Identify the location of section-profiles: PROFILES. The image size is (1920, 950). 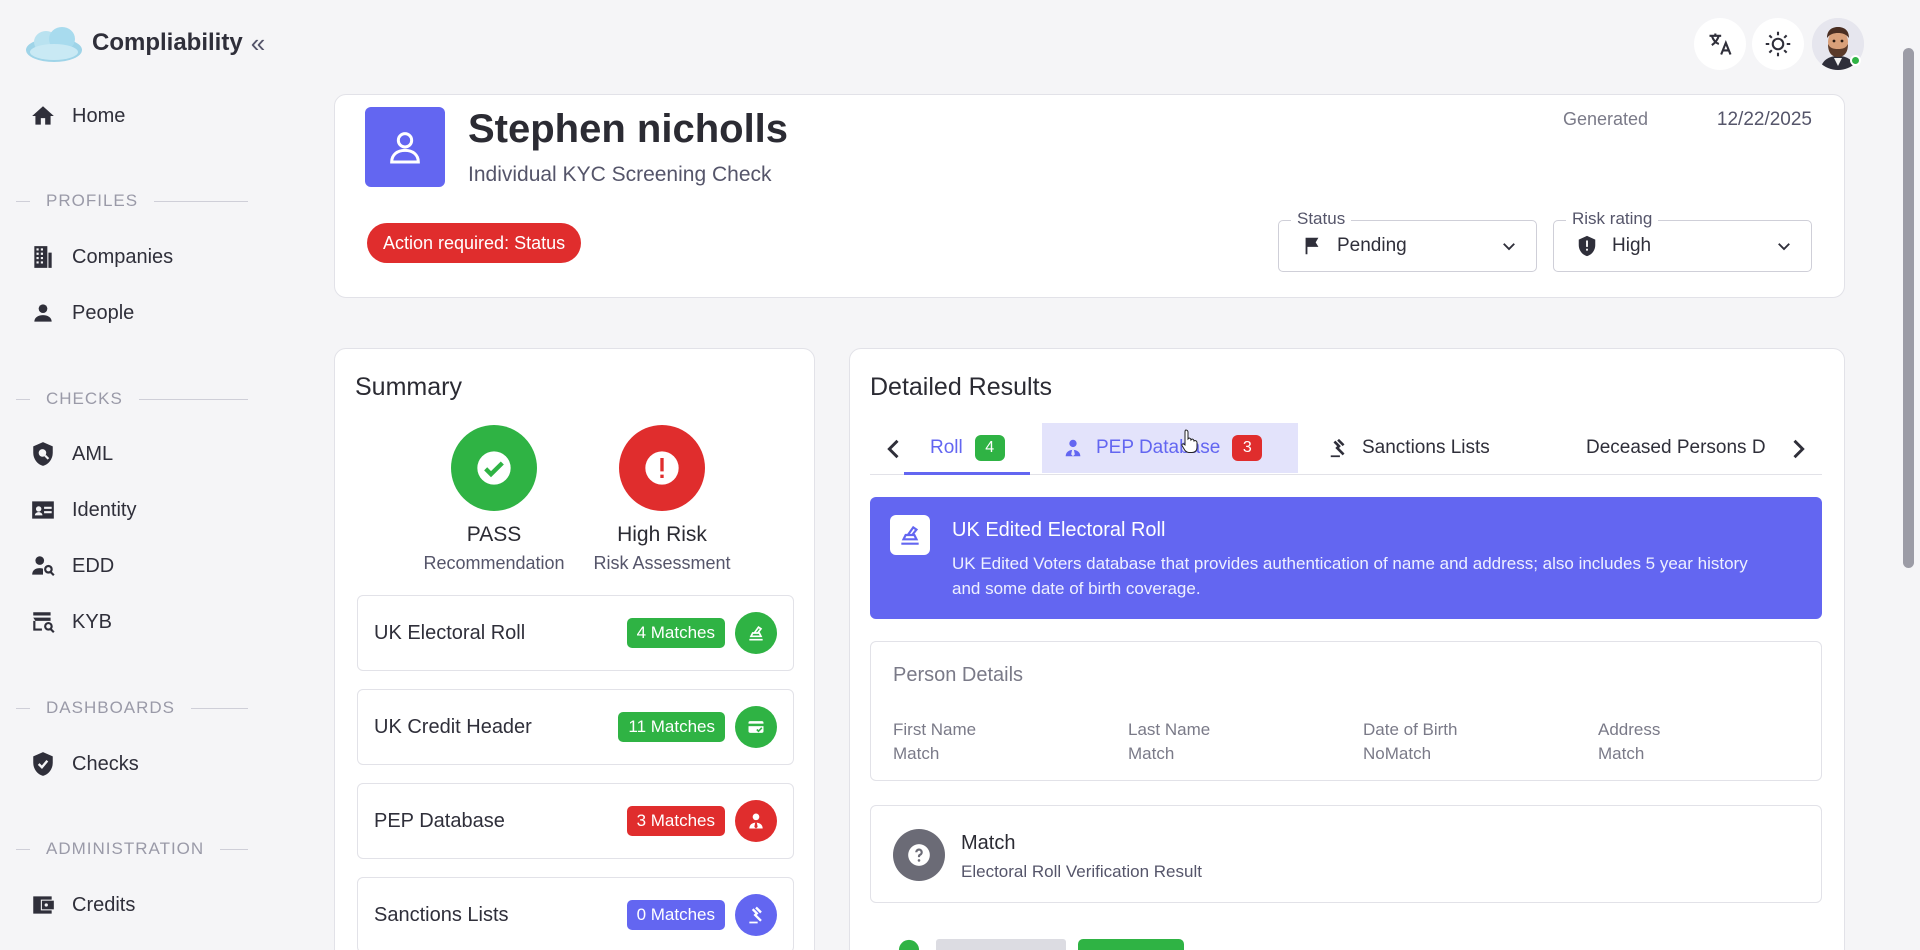
(132, 201).